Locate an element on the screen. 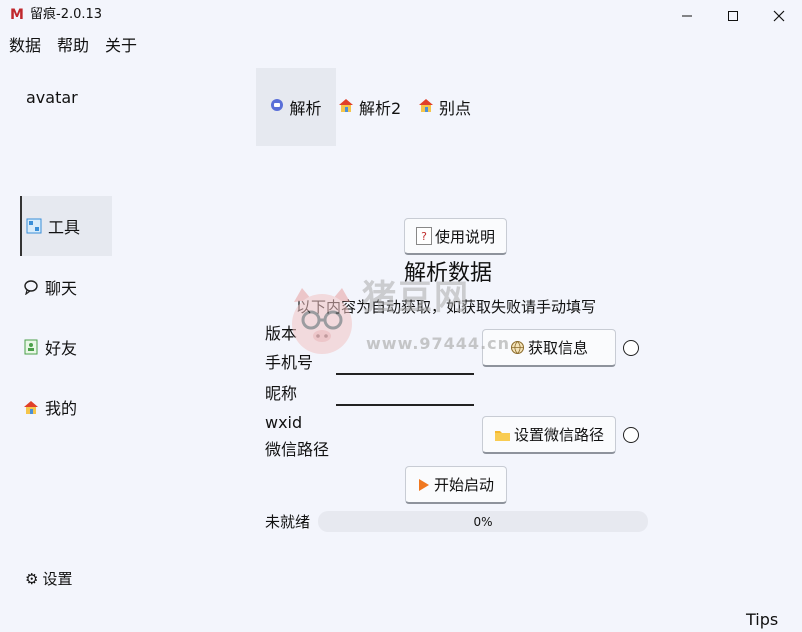  tab-label: 别点 is located at coordinates (455, 108).